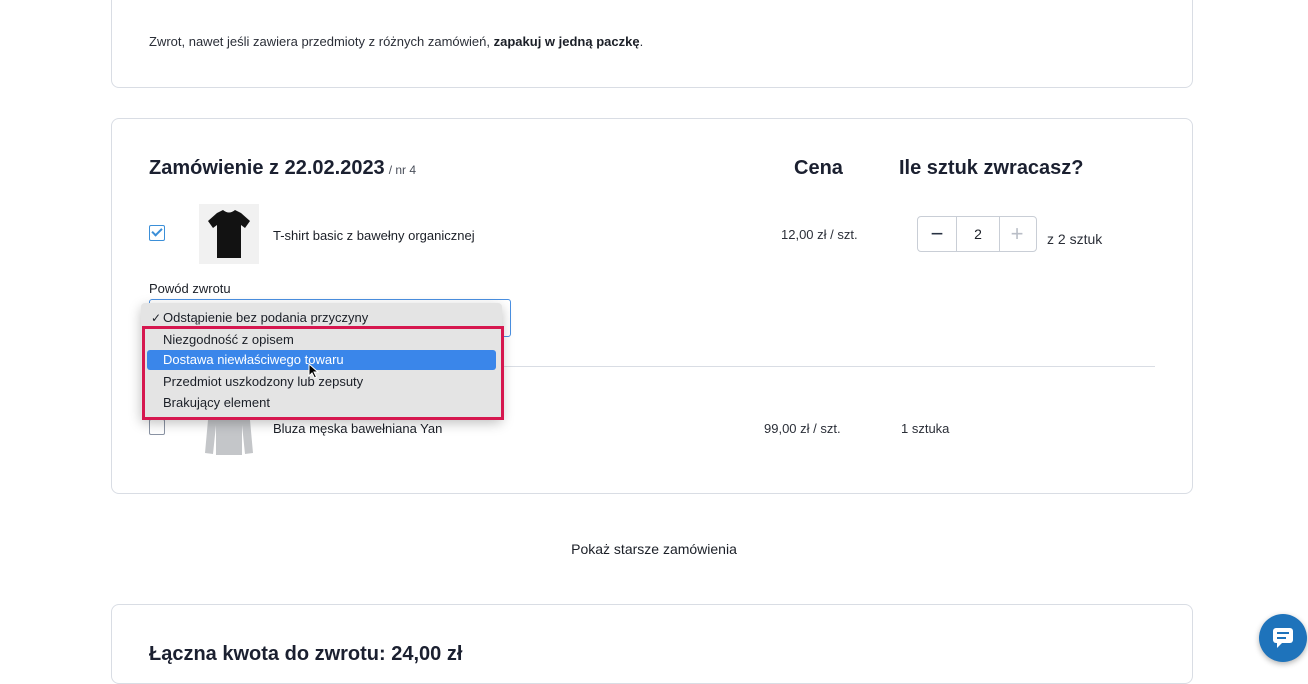 The height and width of the screenshot is (684, 1308). I want to click on product-price-hoodie: 99,00 zł / szt., so click(802, 428).